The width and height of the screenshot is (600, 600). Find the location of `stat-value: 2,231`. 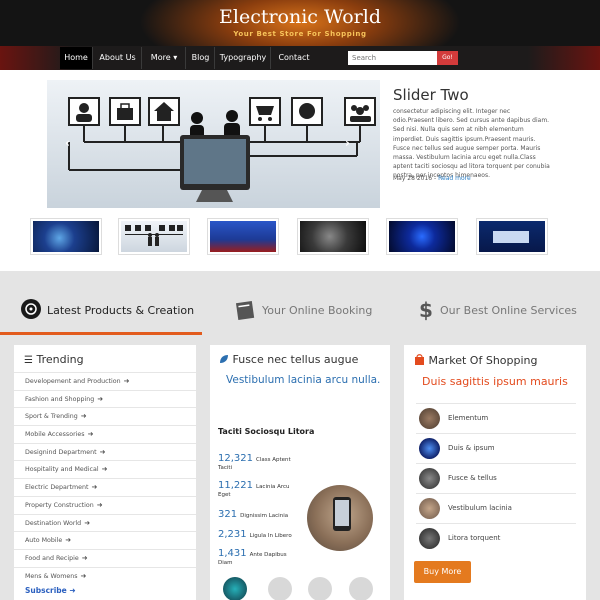

stat-value: 2,231 is located at coordinates (232, 534).